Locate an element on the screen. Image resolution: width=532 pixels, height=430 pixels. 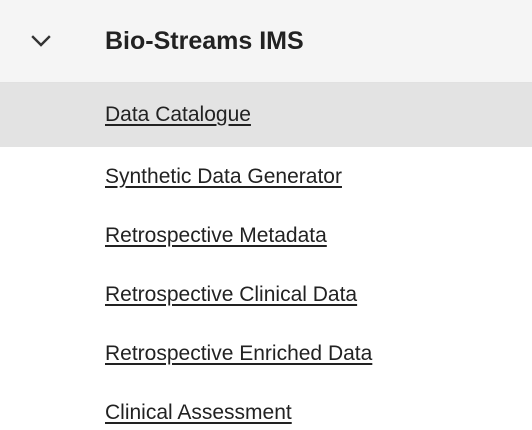
nav-item-retrospective-enriched-data: Retrospective Enriched Data is located at coordinates (266, 353).